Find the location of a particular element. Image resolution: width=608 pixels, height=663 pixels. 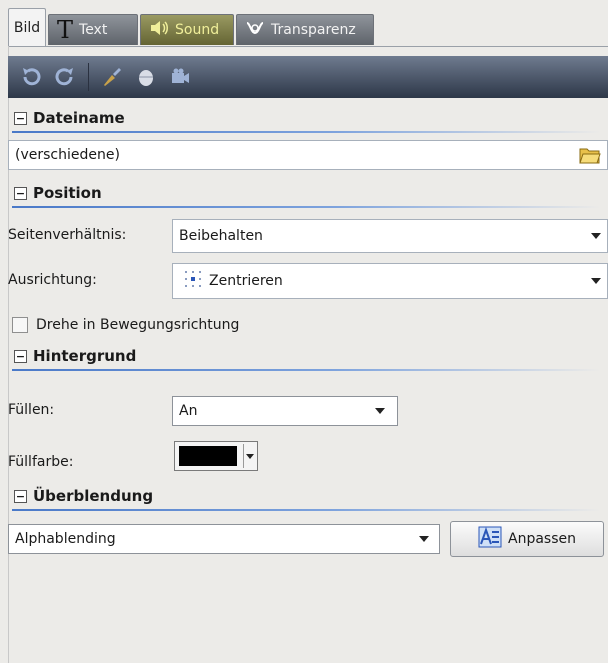

fill-color-picker is located at coordinates (216, 456).